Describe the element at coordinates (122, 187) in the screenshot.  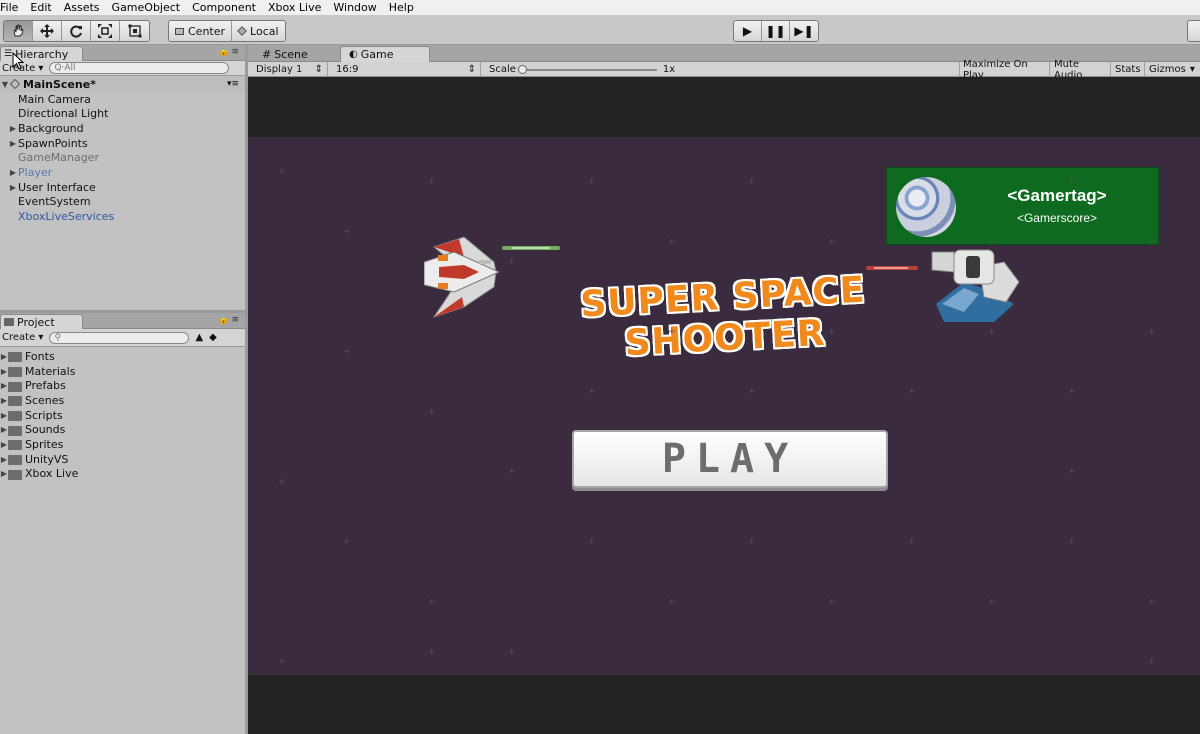
I see `hierarchy-item: ▶ User Interface` at that location.